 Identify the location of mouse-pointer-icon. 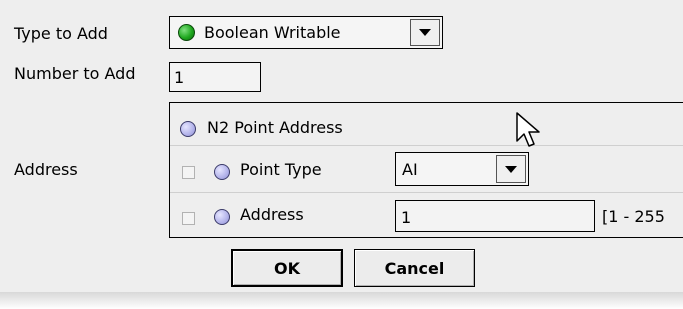
(528, 129).